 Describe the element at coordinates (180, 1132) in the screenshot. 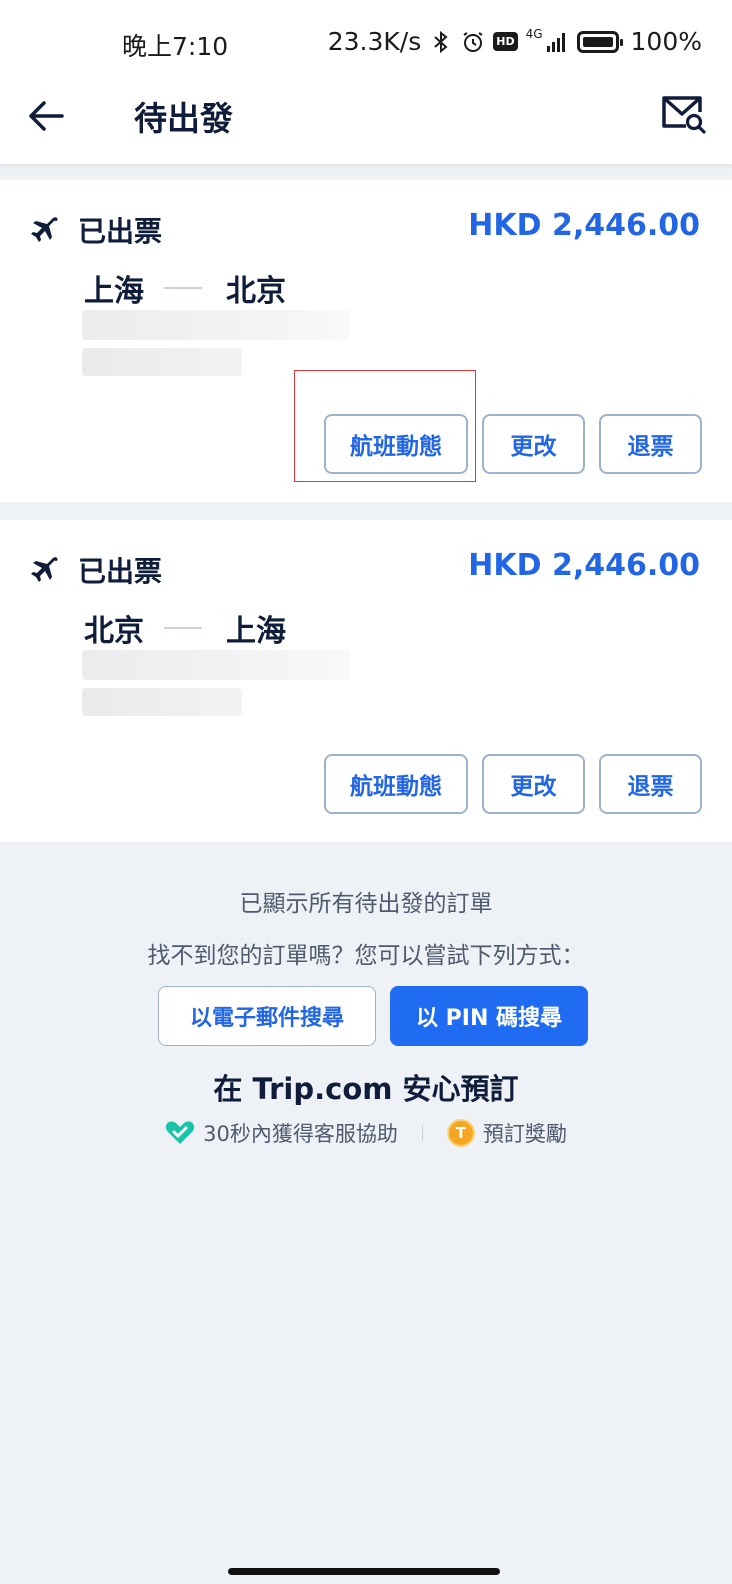

I see `heart-check-icon` at that location.